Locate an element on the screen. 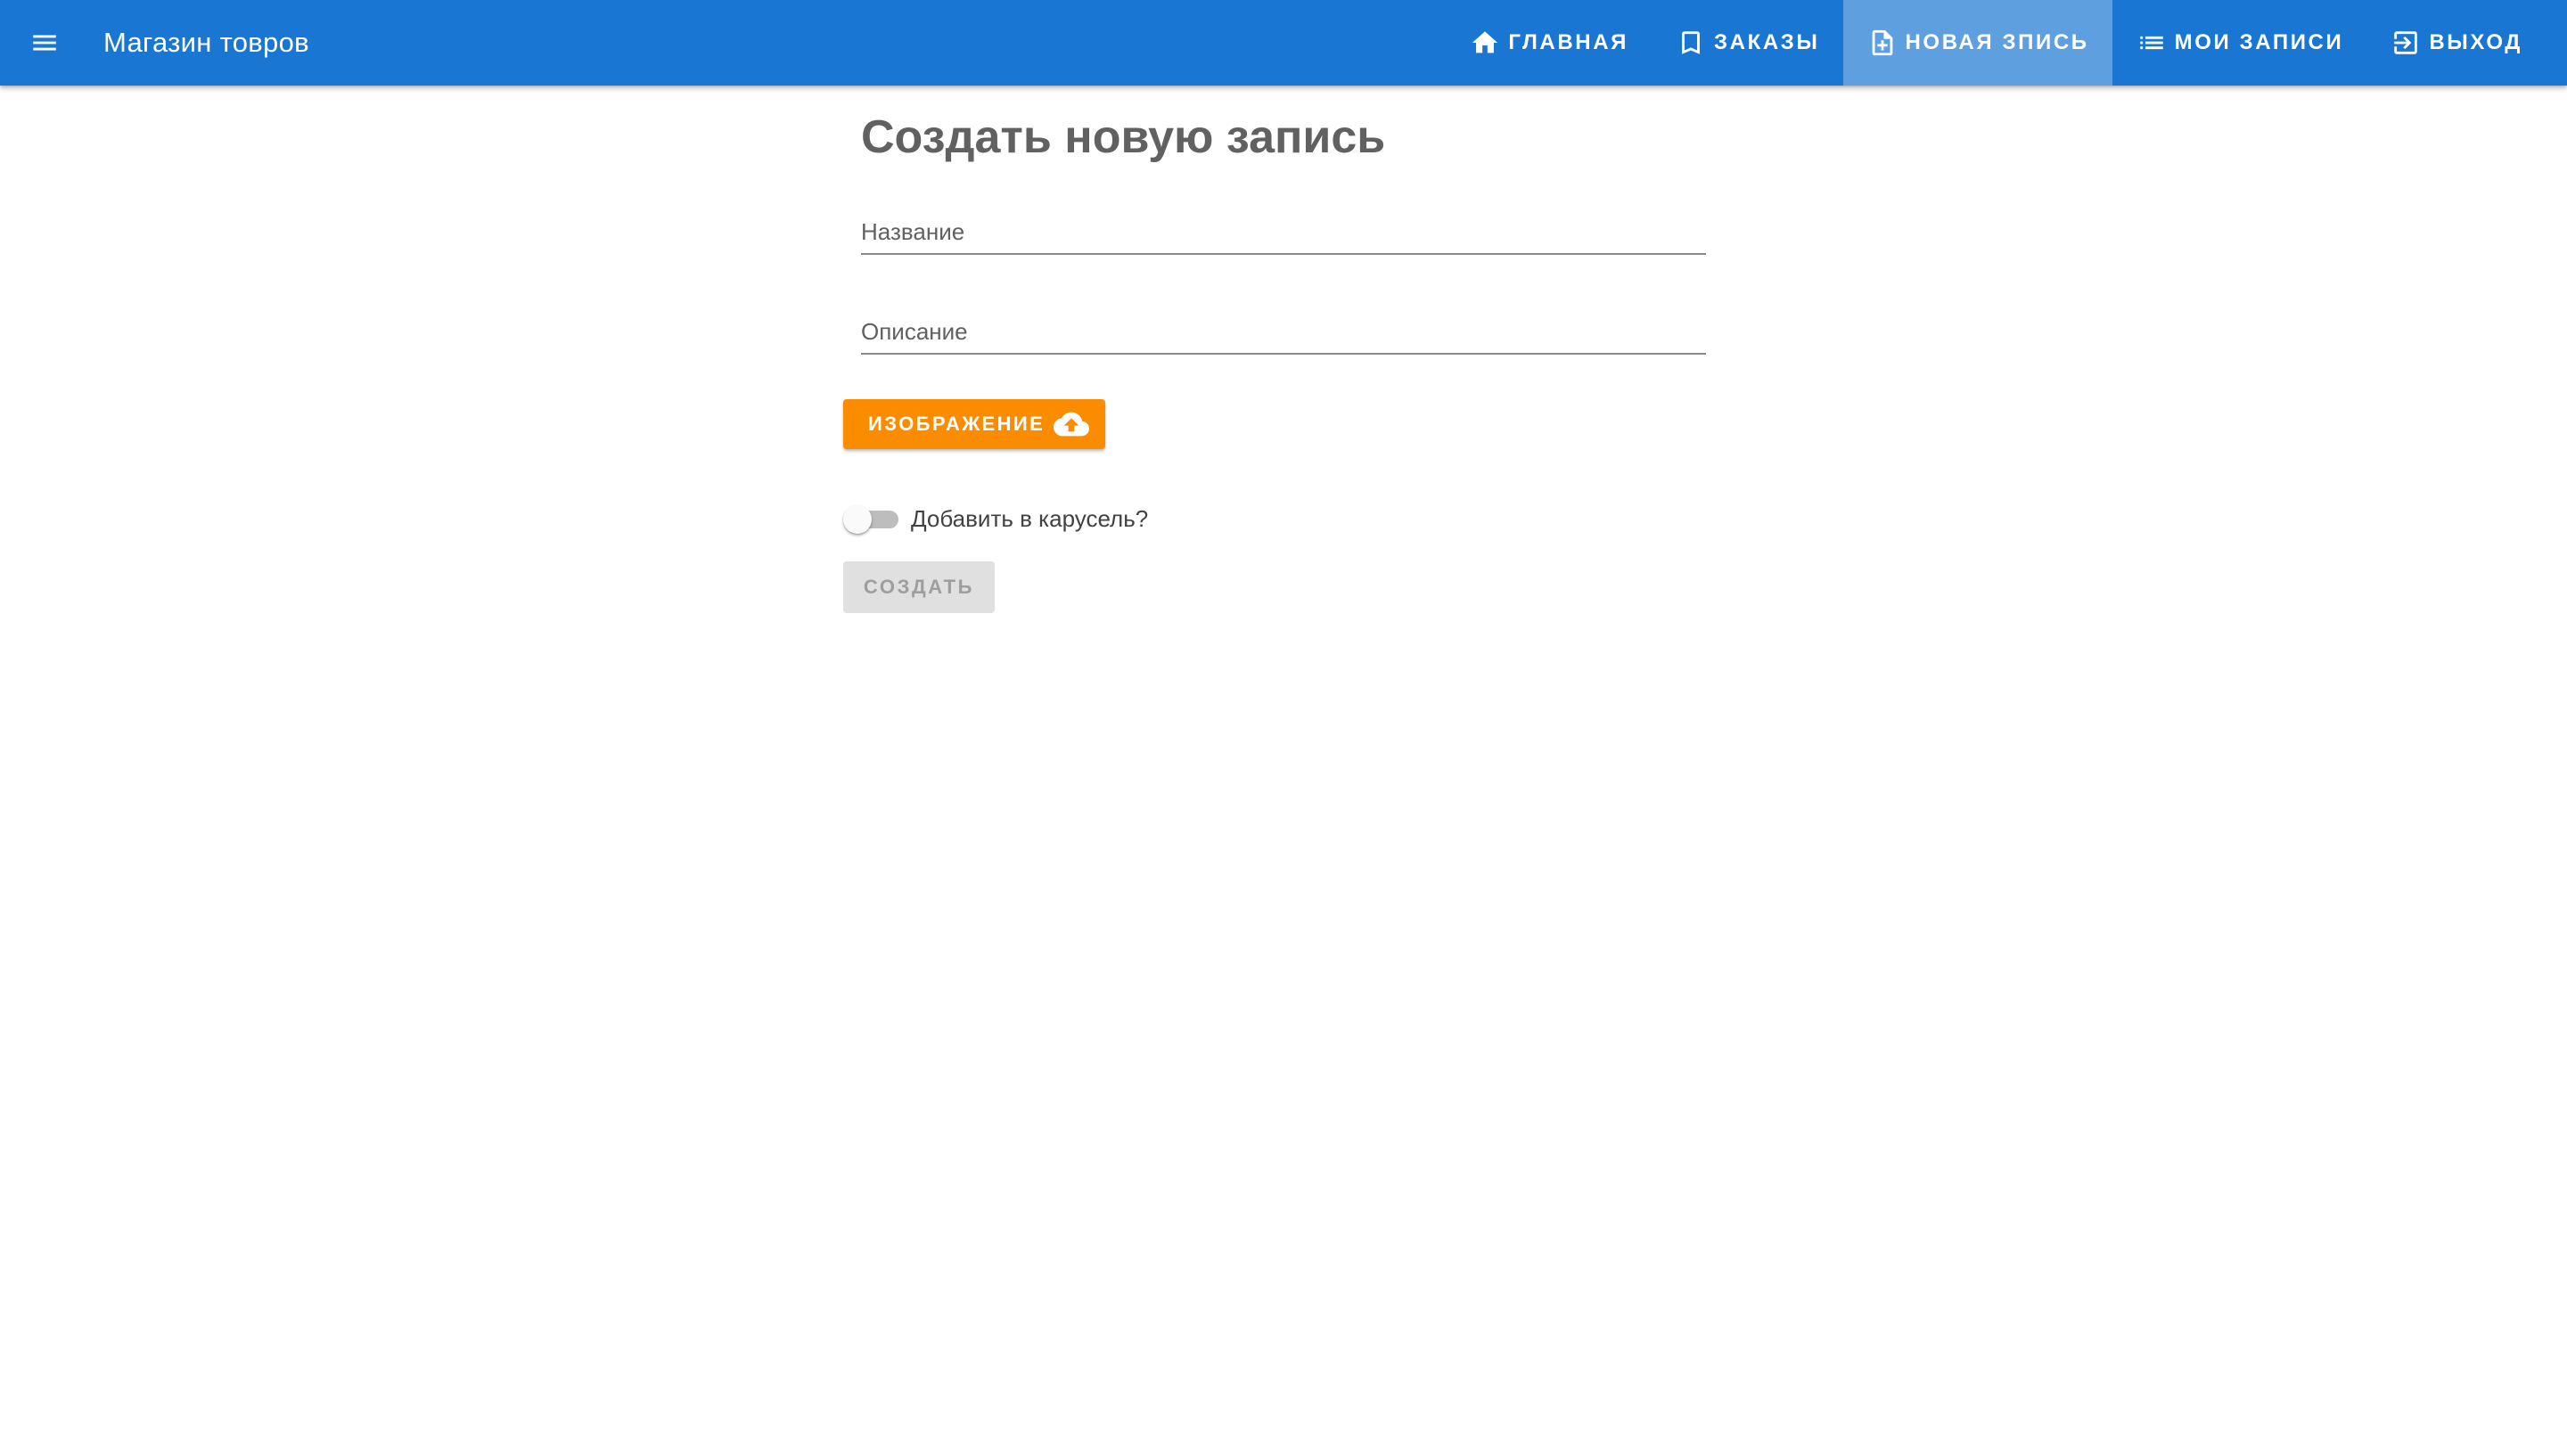  upload-image-button-label: Изображение is located at coordinates (957, 424).